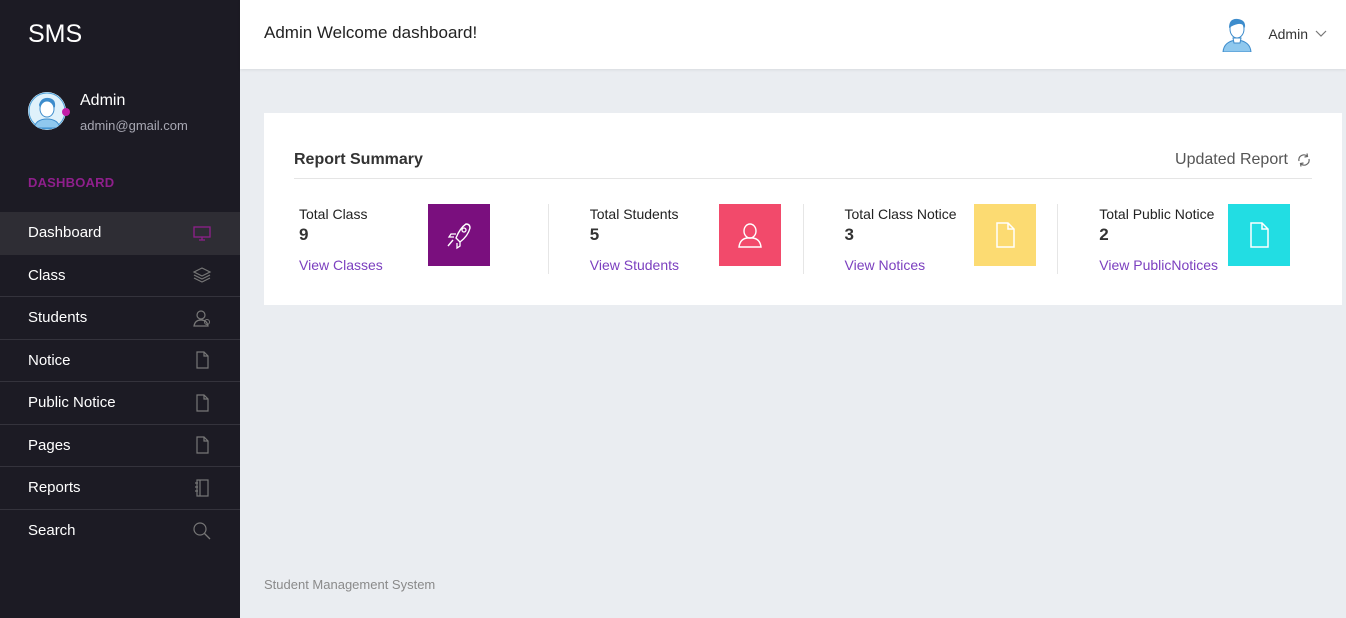  I want to click on sidebar-item-label: Reports, so click(54, 488).